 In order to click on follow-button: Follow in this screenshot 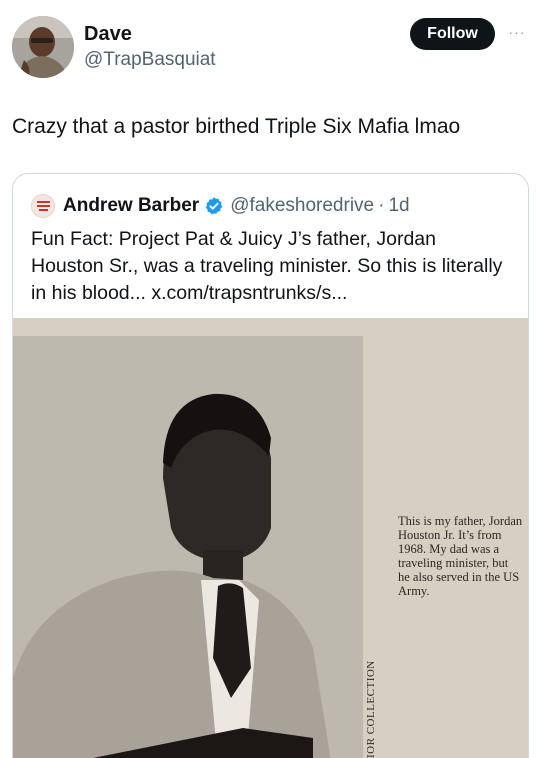, I will do `click(452, 34)`.